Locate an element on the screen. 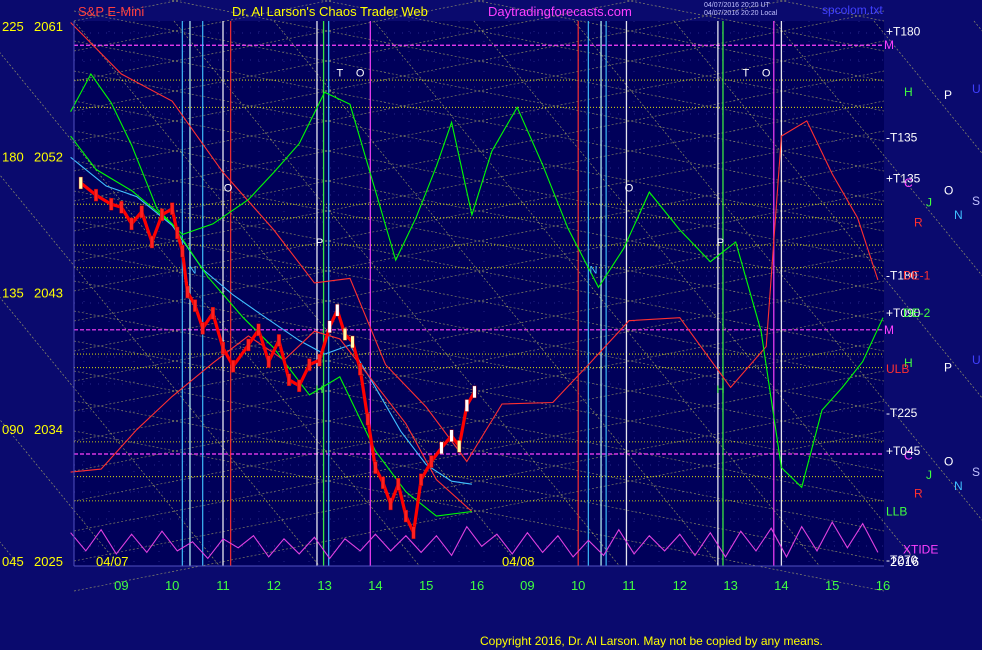 The width and height of the screenshot is (982, 650). y-tick-price: 2034 is located at coordinates (48, 429).